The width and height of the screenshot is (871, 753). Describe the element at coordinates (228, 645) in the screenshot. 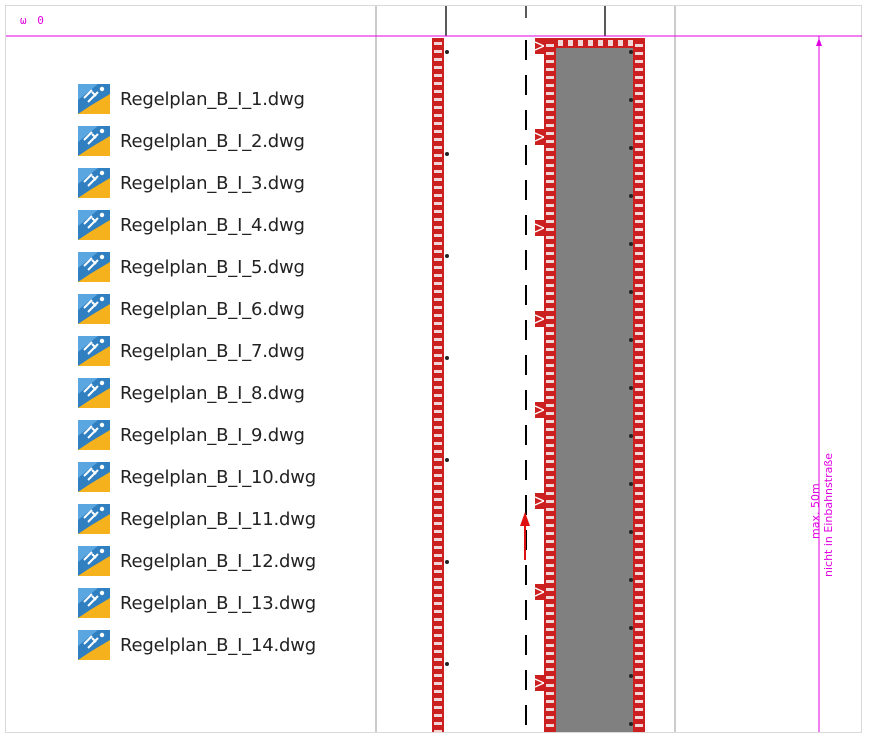

I see `file-item: Regelplan_B_I_14.dwg` at that location.